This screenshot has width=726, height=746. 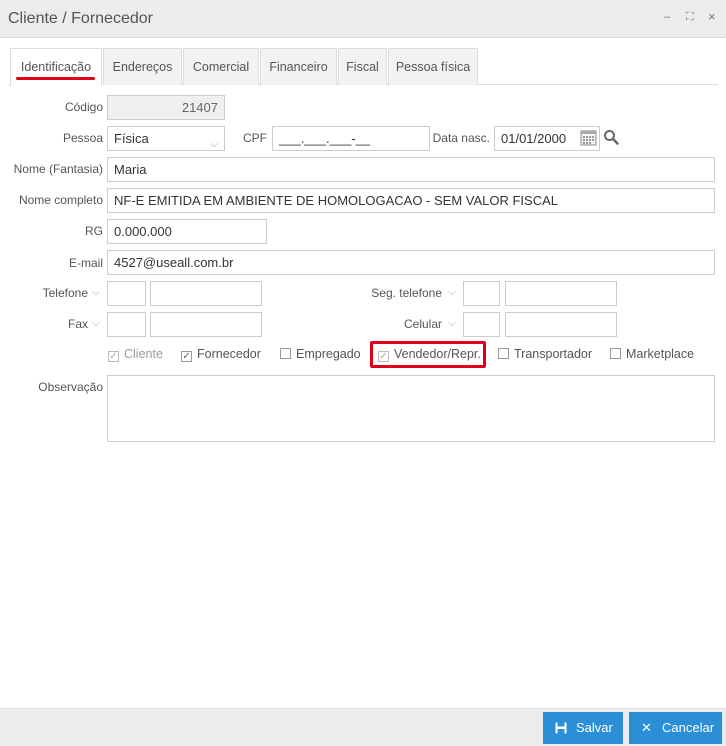 I want to click on checkbox-fornecedor-label: Fornecedor, so click(x=229, y=354).